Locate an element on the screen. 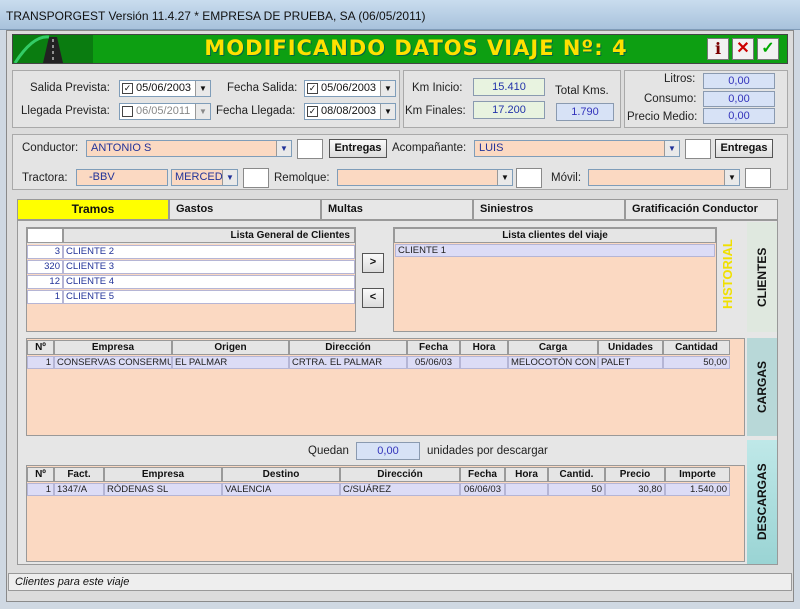 The height and width of the screenshot is (609, 800). table-cell: MELOCOTÓN CON is located at coordinates (553, 362).